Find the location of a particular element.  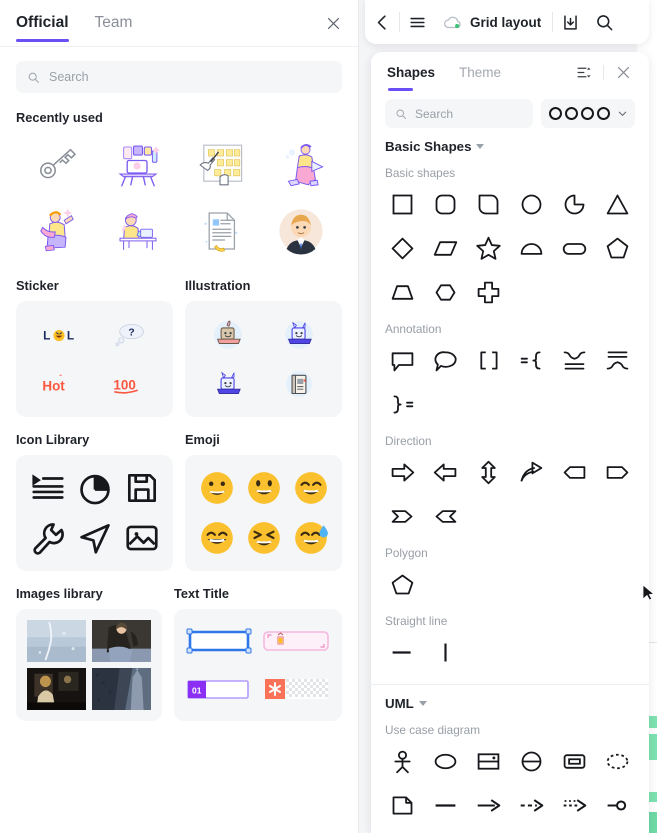

woman-portrait-photo is located at coordinates (121, 641).